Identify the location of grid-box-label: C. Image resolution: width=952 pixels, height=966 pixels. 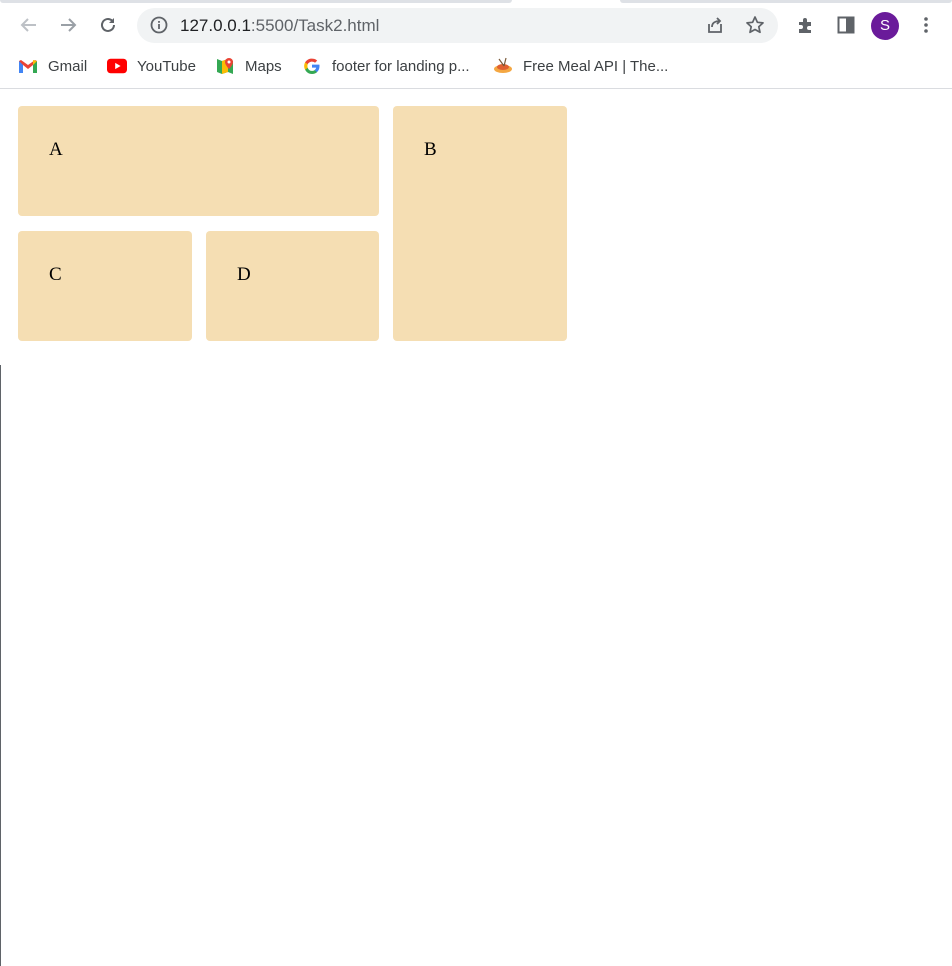
(55, 274).